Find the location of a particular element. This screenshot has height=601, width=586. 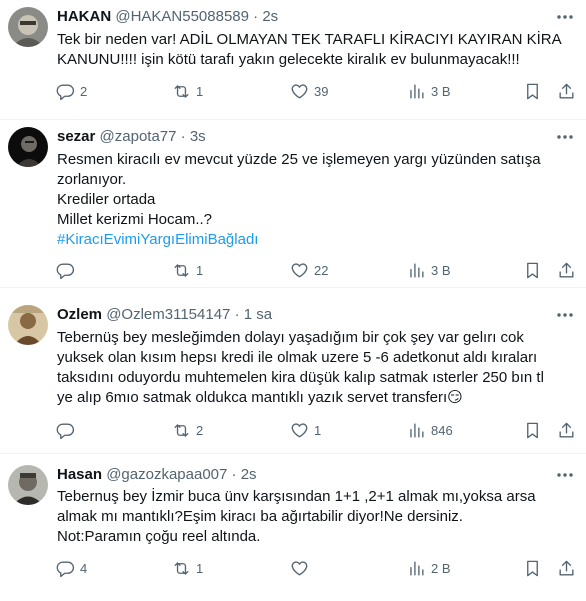

repost-button: 2 is located at coordinates (187, 430).